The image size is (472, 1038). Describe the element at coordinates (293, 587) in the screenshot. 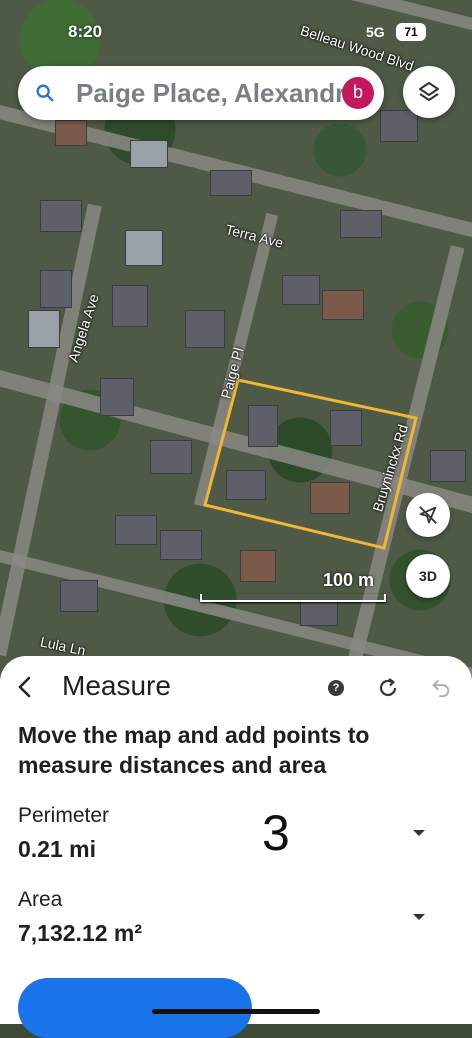

I see `scale-bar: 100 m` at that location.